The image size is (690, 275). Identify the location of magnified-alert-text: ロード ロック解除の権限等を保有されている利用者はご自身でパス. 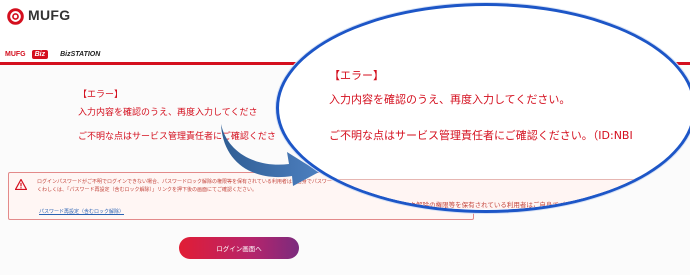
(473, 205).